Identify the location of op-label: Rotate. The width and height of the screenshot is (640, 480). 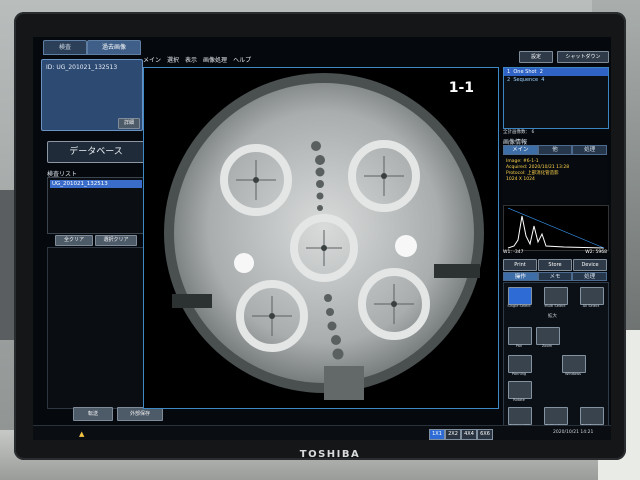
(519, 400).